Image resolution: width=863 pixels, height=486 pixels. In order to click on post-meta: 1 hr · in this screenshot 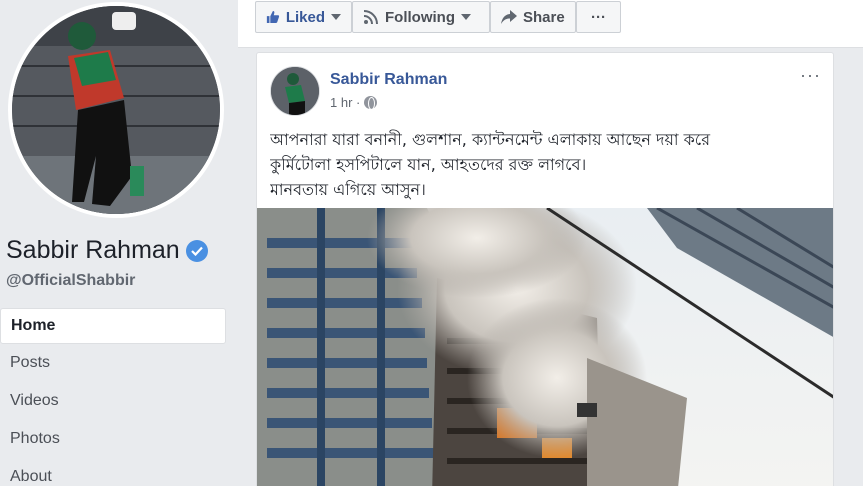, I will do `click(354, 102)`.